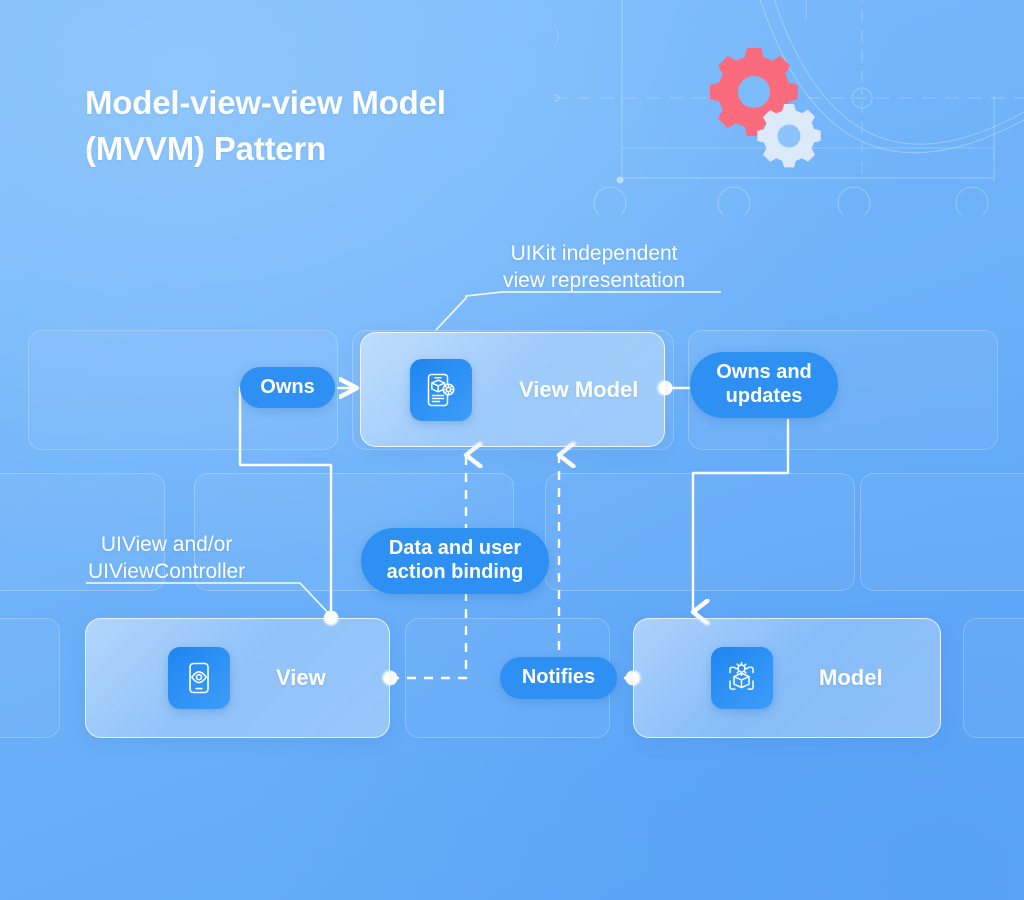 The width and height of the screenshot is (1024, 900). Describe the element at coordinates (209, 600) in the screenshot. I see `leader-uiview` at that location.